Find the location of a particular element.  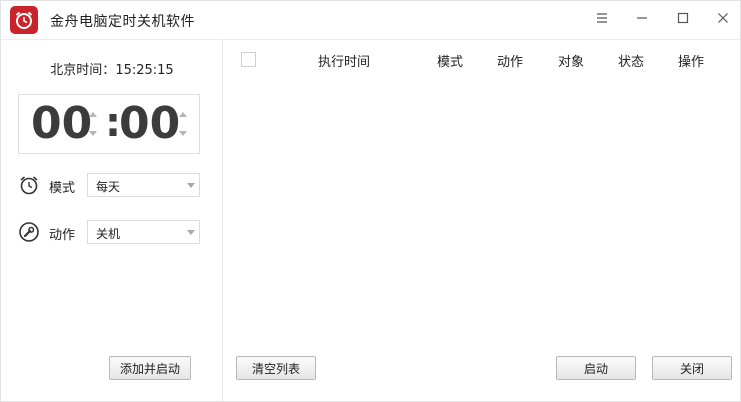

close-icon is located at coordinates (723, 18).